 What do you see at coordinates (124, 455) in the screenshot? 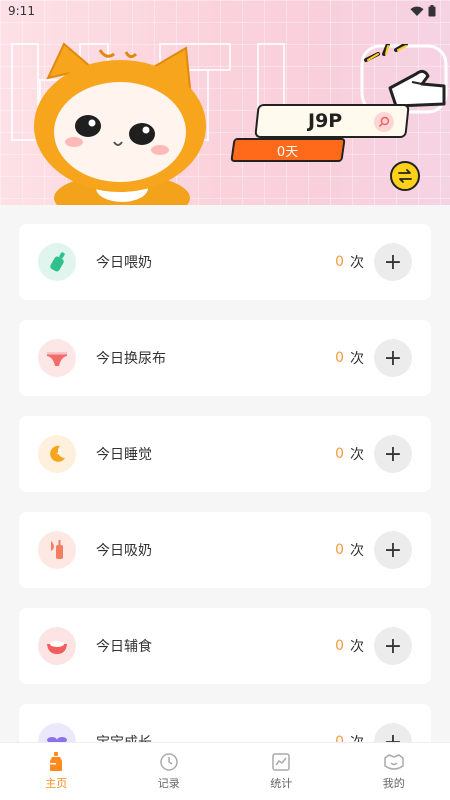
I see `card-label: 今日睡觉` at bounding box center [124, 455].